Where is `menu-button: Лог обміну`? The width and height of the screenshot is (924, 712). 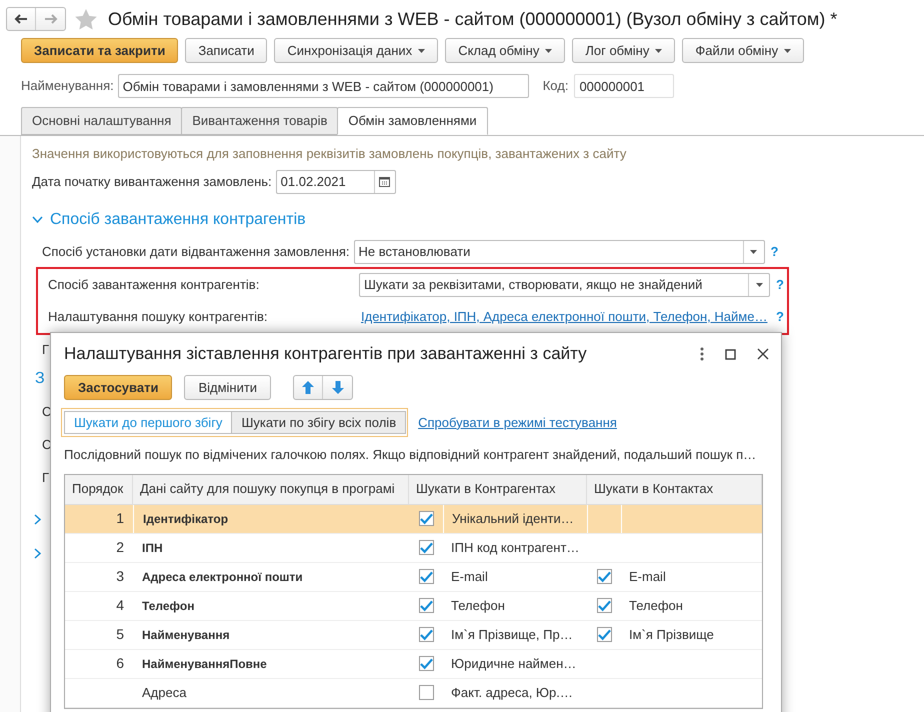
menu-button: Лог обміну is located at coordinates (624, 50).